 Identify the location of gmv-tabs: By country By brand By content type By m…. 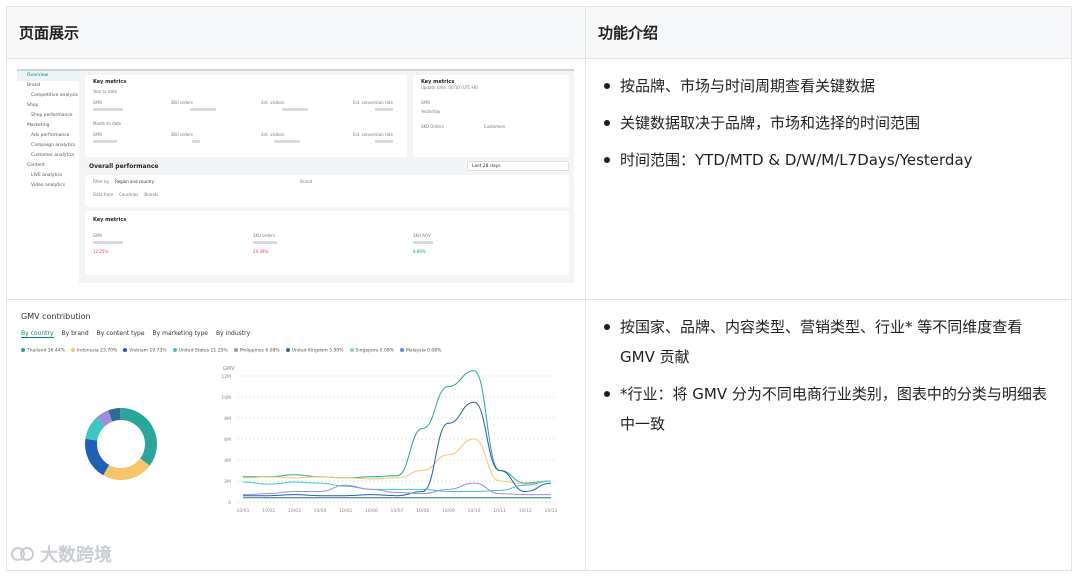
(135, 334).